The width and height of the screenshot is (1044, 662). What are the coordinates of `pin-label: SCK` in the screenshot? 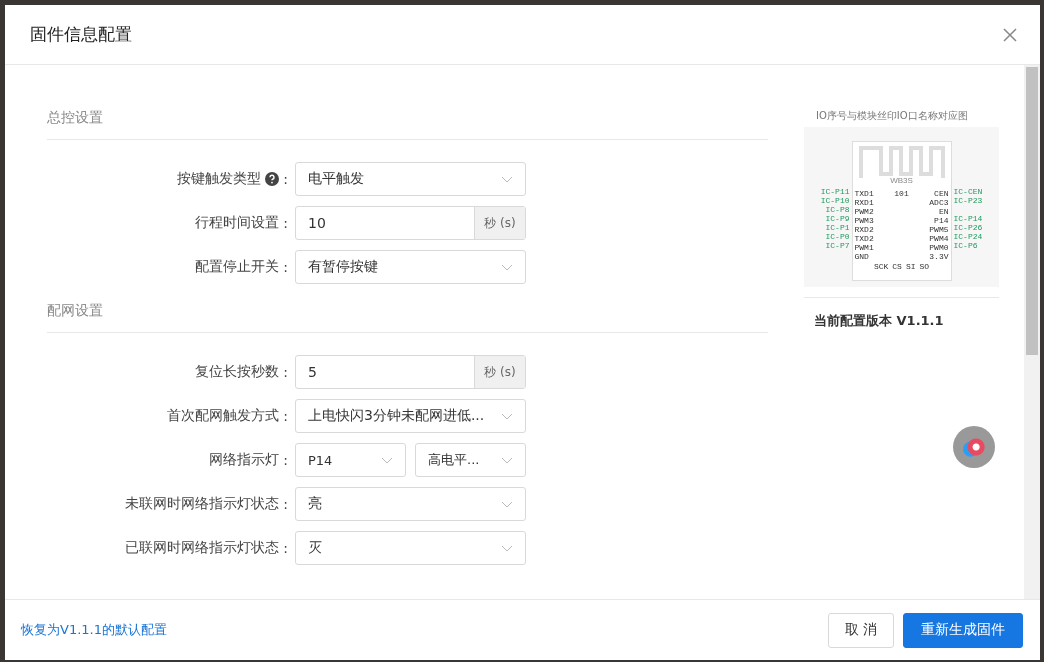 It's located at (881, 266).